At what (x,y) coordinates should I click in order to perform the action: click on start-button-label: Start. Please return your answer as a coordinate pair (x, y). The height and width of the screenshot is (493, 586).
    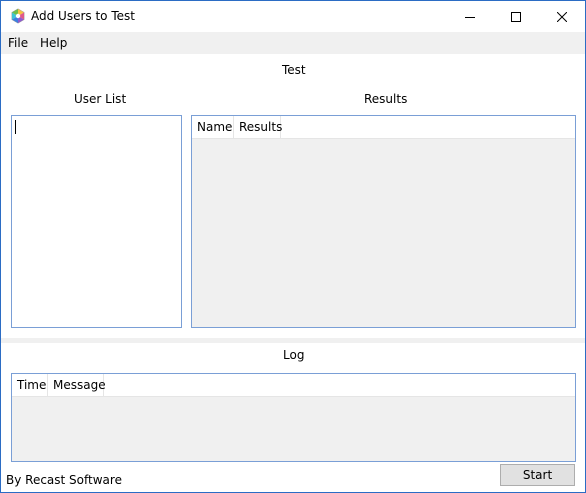
    Looking at the image, I should click on (537, 475).